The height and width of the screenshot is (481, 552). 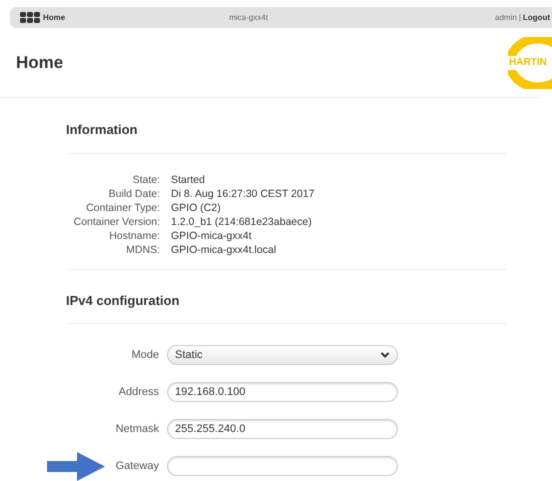 I want to click on home-link: Home, so click(x=54, y=18).